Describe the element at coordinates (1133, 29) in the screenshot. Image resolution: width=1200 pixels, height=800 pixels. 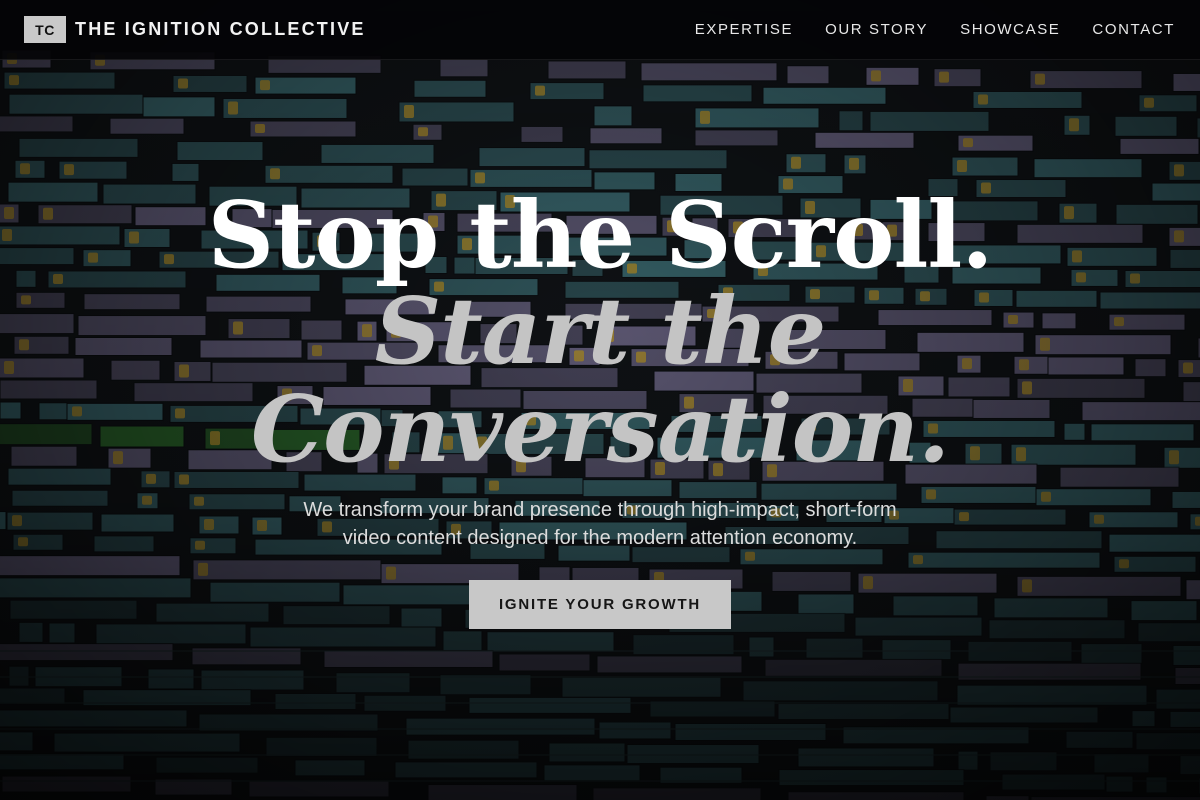
I see `nav-link-contact: CONTACT` at that location.